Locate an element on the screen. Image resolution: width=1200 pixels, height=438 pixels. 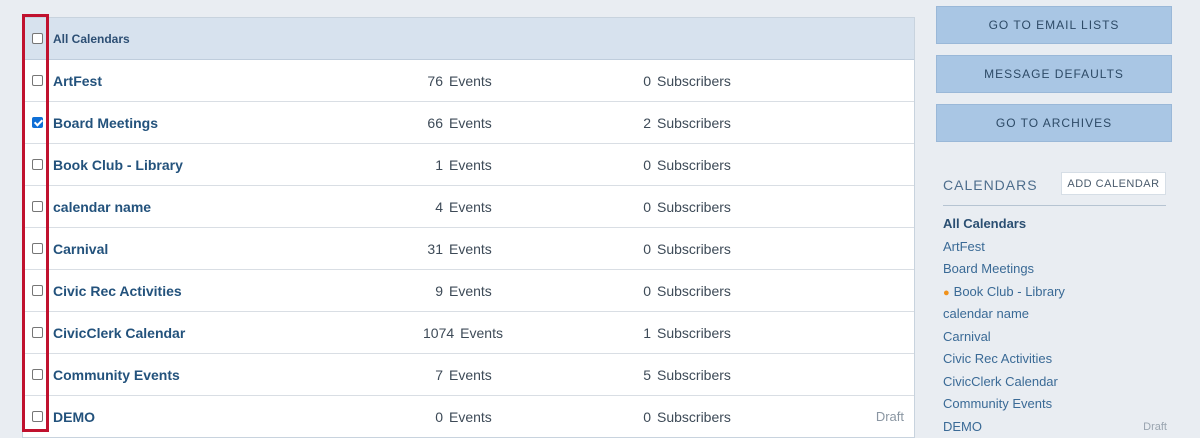
sidebar-item-label: All Calendars is located at coordinates (984, 223).